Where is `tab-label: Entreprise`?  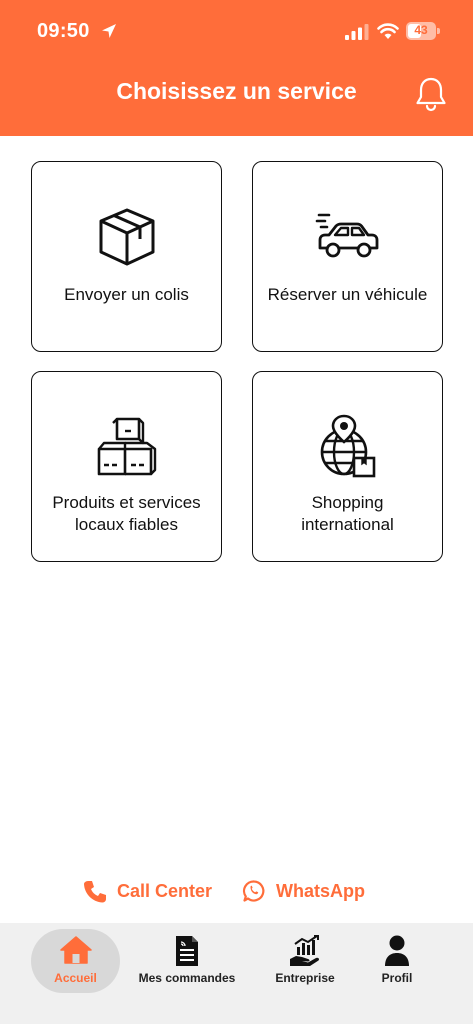
tab-label: Entreprise is located at coordinates (305, 978).